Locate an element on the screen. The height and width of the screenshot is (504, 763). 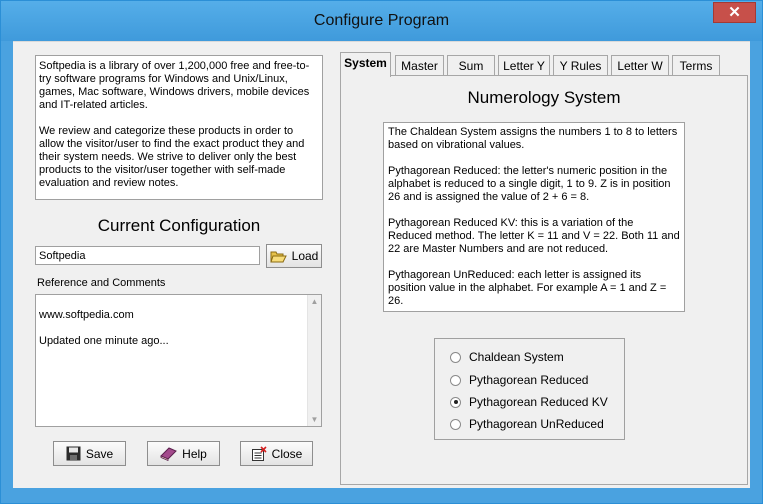
tab-letter-w: Letter W is located at coordinates (640, 65).